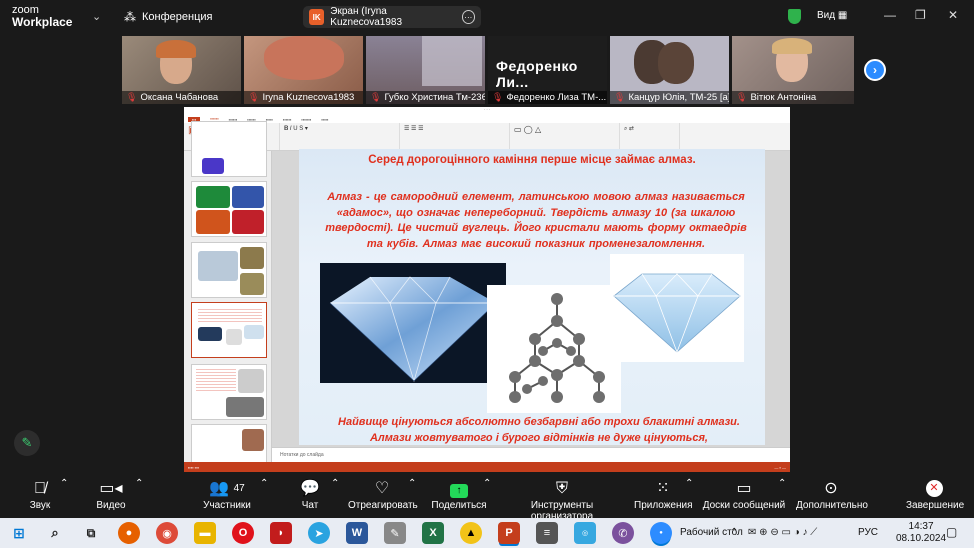 This screenshot has height=548, width=974. Describe the element at coordinates (412, 483) in the screenshot. I see `react-options-caret: ⌃` at that location.